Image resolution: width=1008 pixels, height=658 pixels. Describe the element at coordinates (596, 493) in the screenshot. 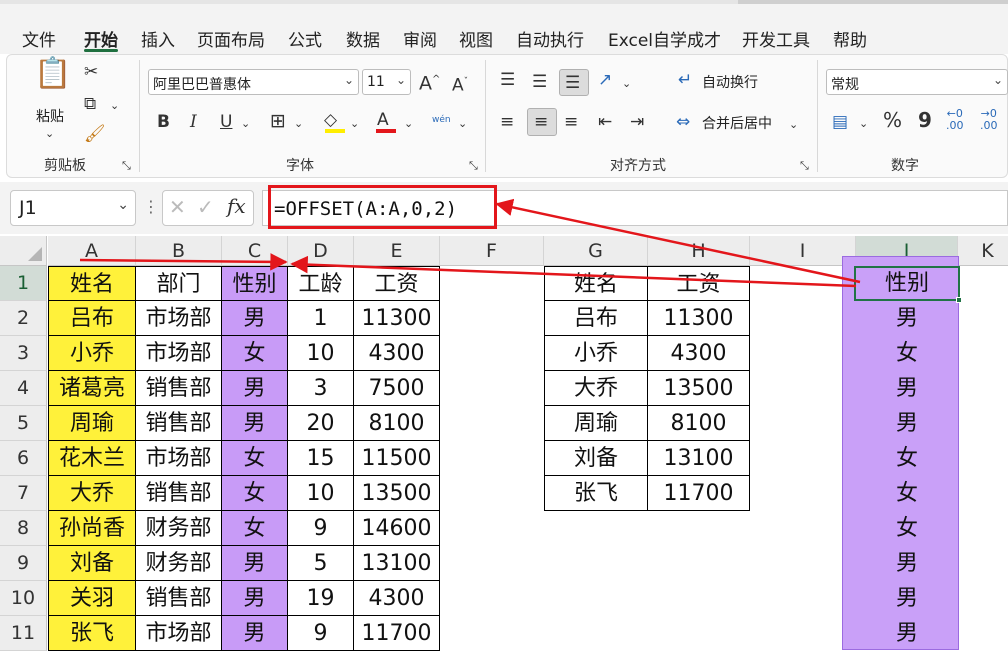

I see `table2-cell: 张飞` at that location.